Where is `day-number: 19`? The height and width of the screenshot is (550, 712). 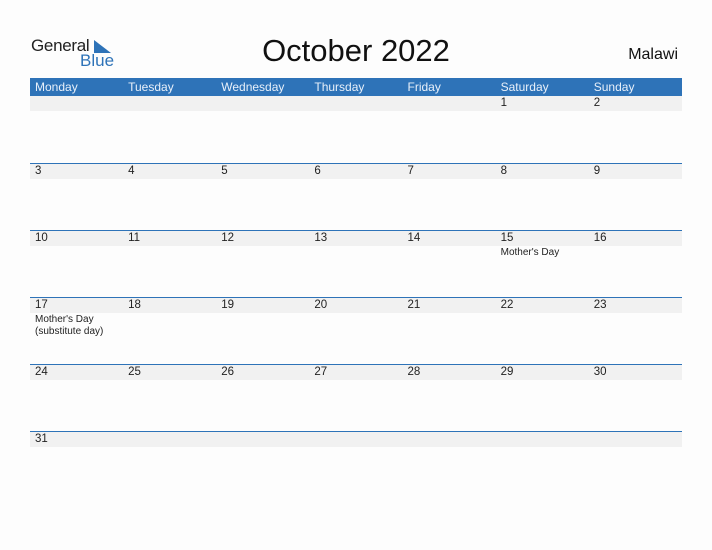 day-number: 19 is located at coordinates (228, 305).